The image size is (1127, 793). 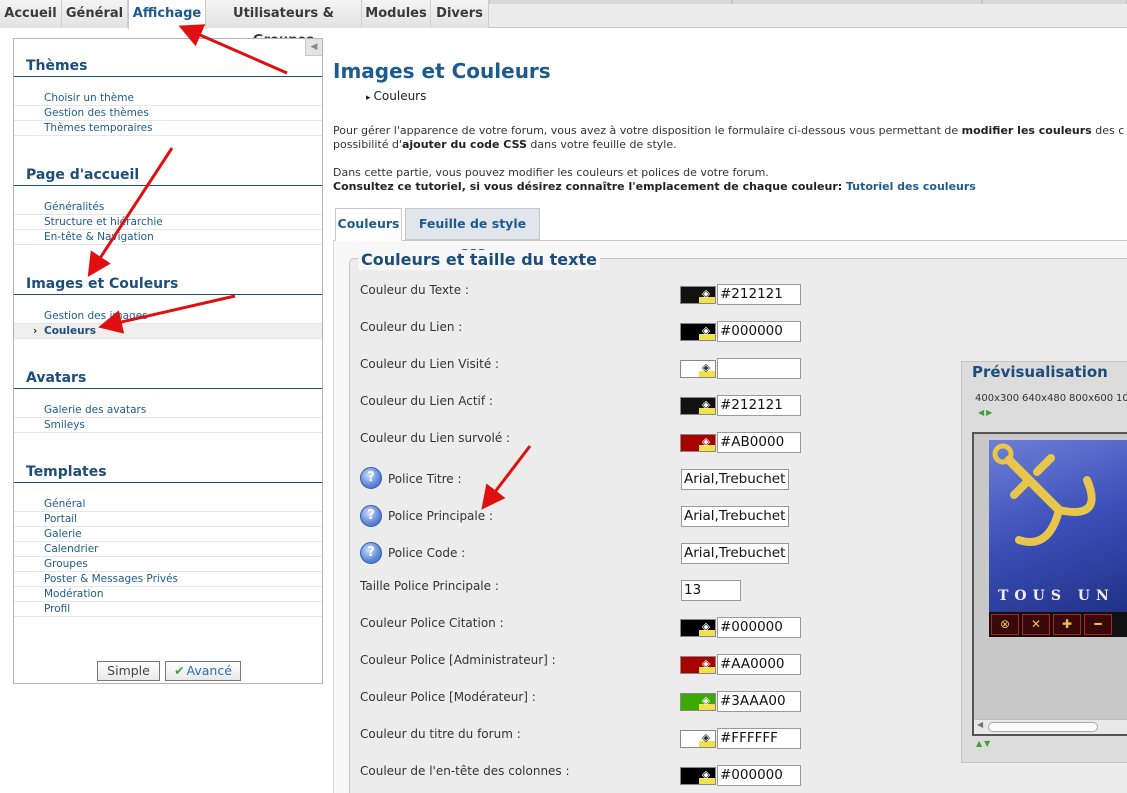 I want to click on preview-title: Prévisualisation, so click(x=1040, y=372).